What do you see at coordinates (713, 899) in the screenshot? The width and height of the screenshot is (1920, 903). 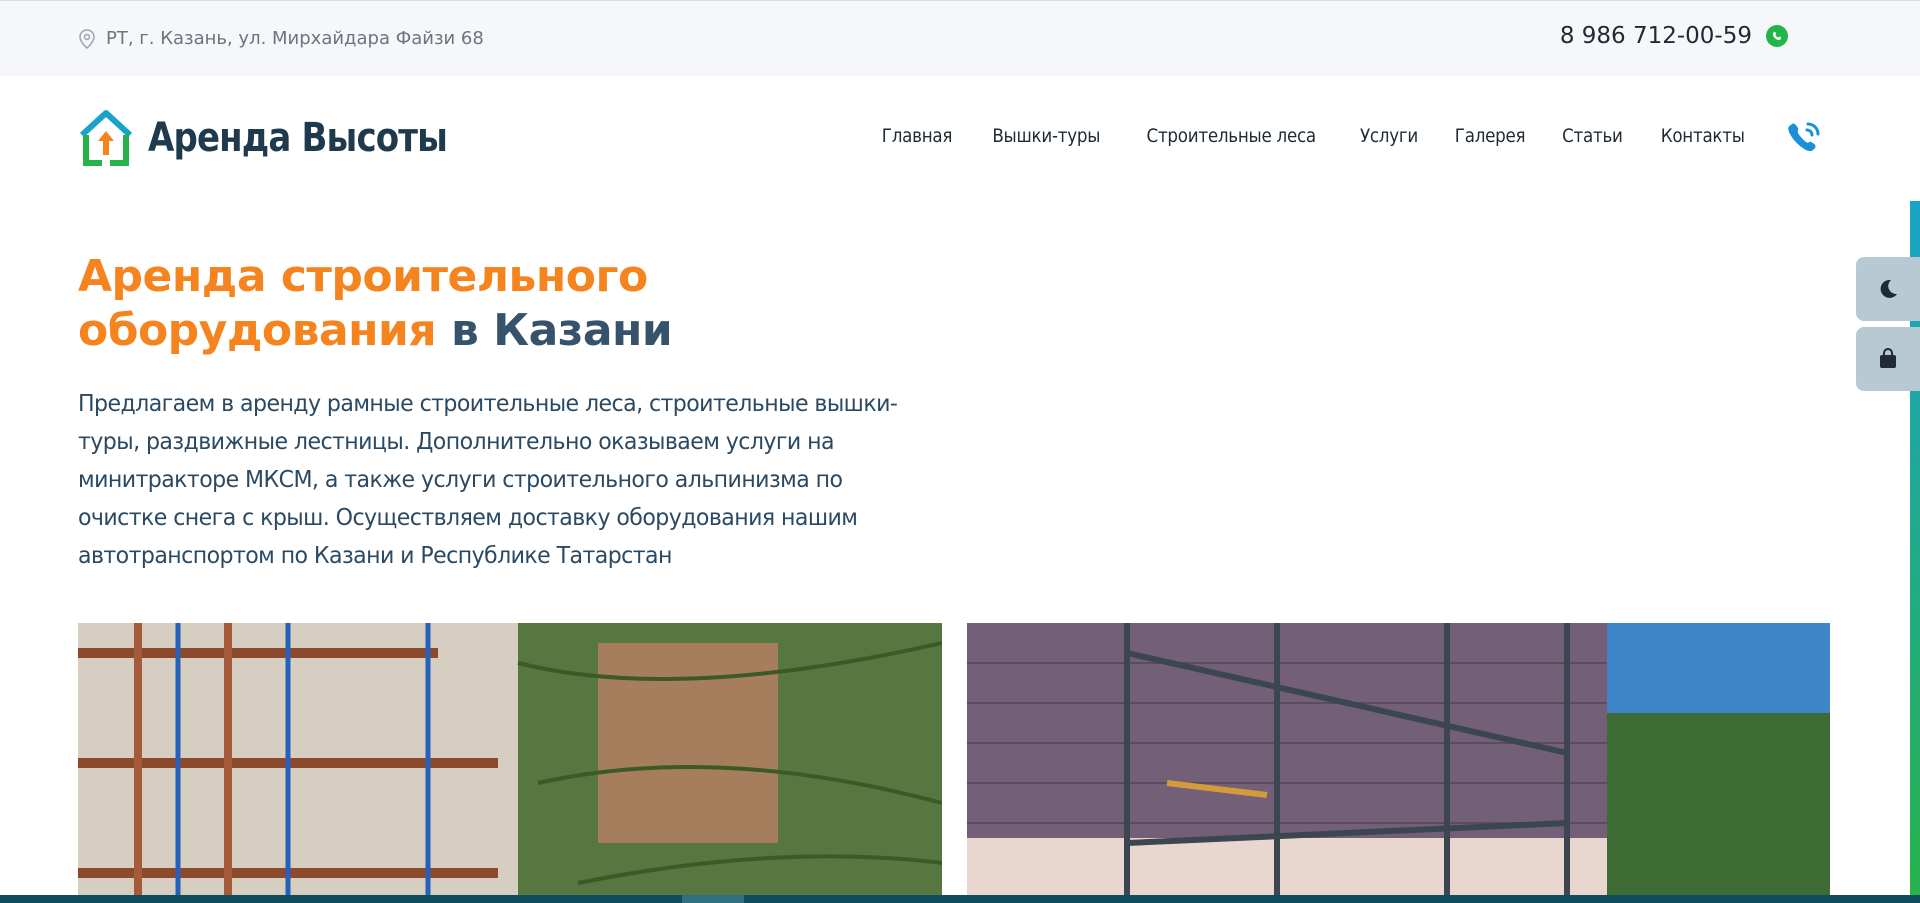 I see `bottom-bar-highlight` at bounding box center [713, 899].